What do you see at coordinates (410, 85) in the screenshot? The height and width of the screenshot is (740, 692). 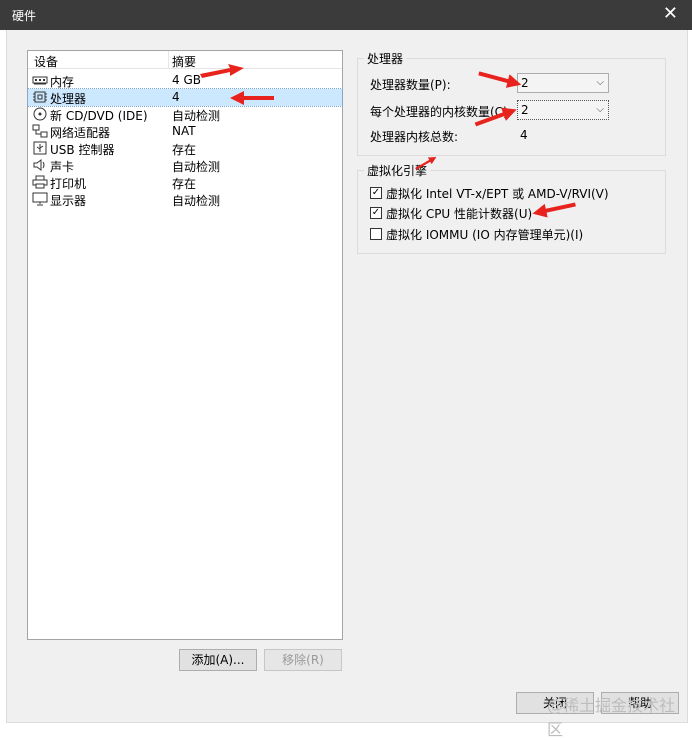 I see `processor-count-label: 处理器数量(P):` at bounding box center [410, 85].